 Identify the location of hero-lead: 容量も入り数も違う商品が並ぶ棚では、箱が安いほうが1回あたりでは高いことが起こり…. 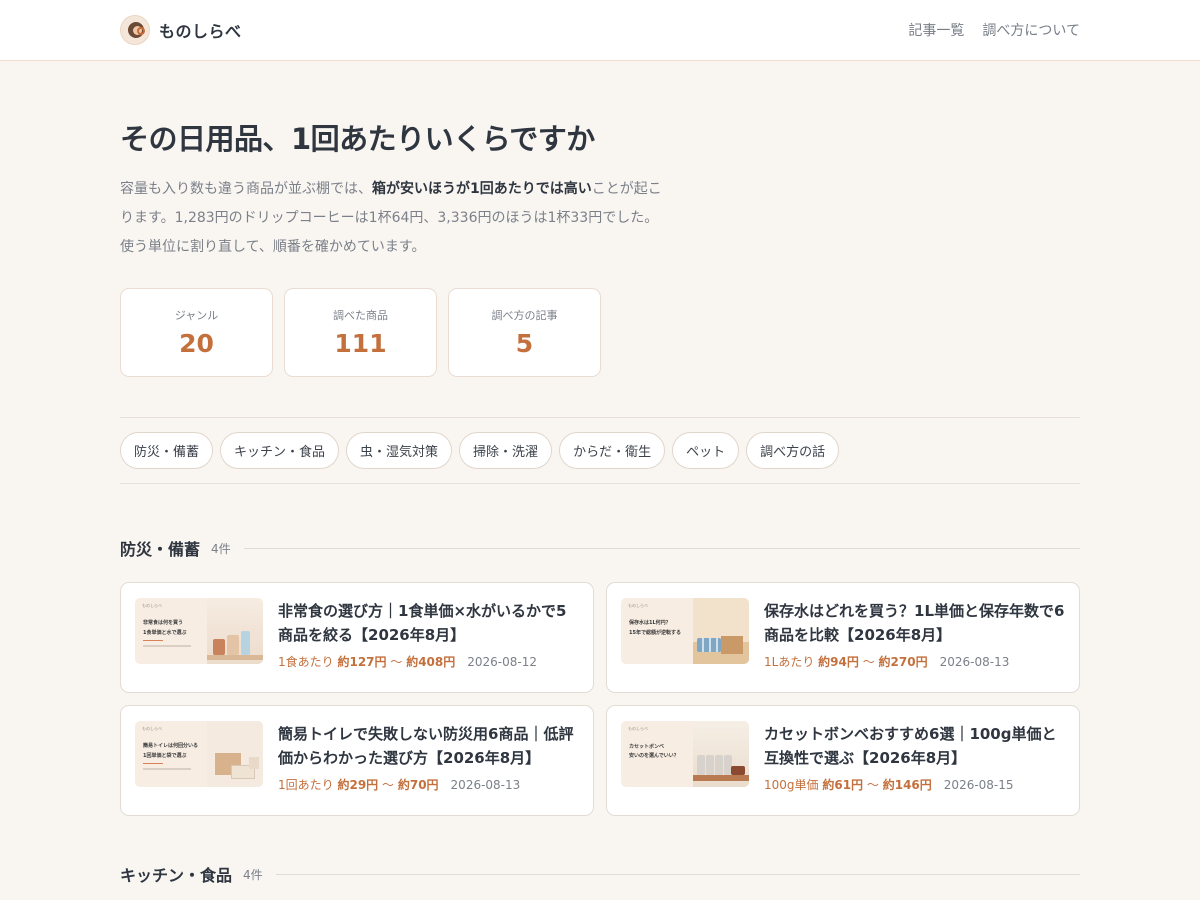
(392, 218).